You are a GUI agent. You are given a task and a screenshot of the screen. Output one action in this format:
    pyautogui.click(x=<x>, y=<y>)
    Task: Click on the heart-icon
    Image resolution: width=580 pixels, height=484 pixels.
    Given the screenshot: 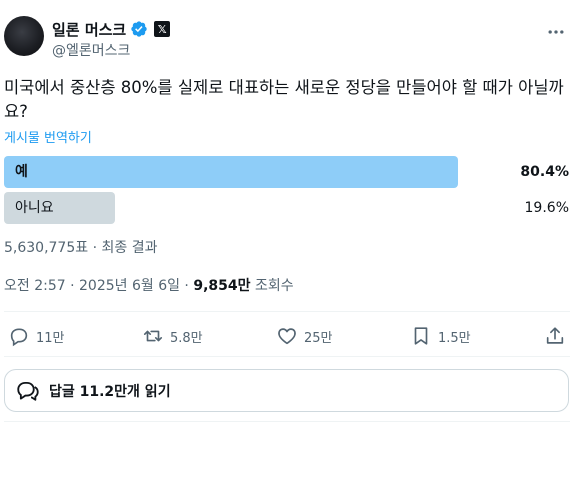 What is the action you would take?
    pyautogui.click(x=287, y=336)
    